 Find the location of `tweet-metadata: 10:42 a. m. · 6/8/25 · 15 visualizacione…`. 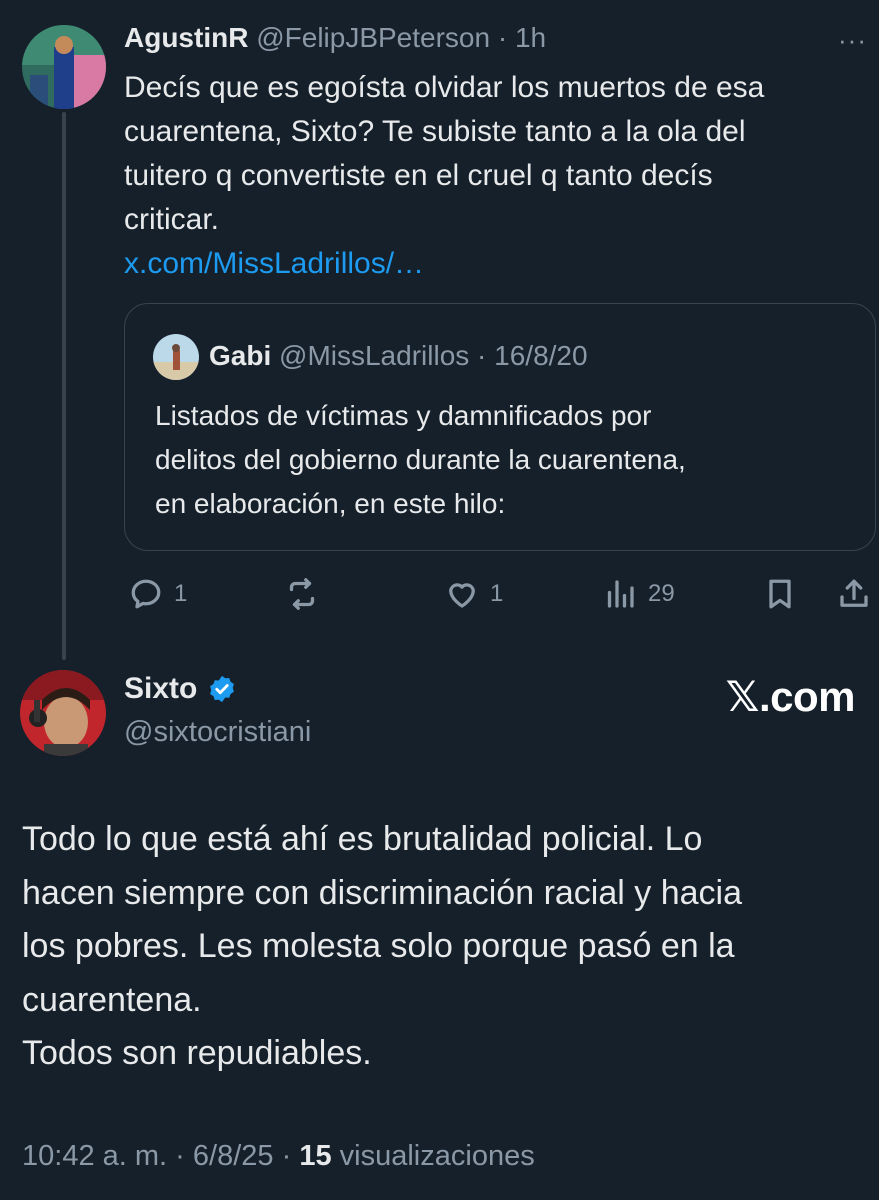

tweet-metadata: 10:42 a. m. · 6/8/25 · 15 visualizacione… is located at coordinates (278, 1156).